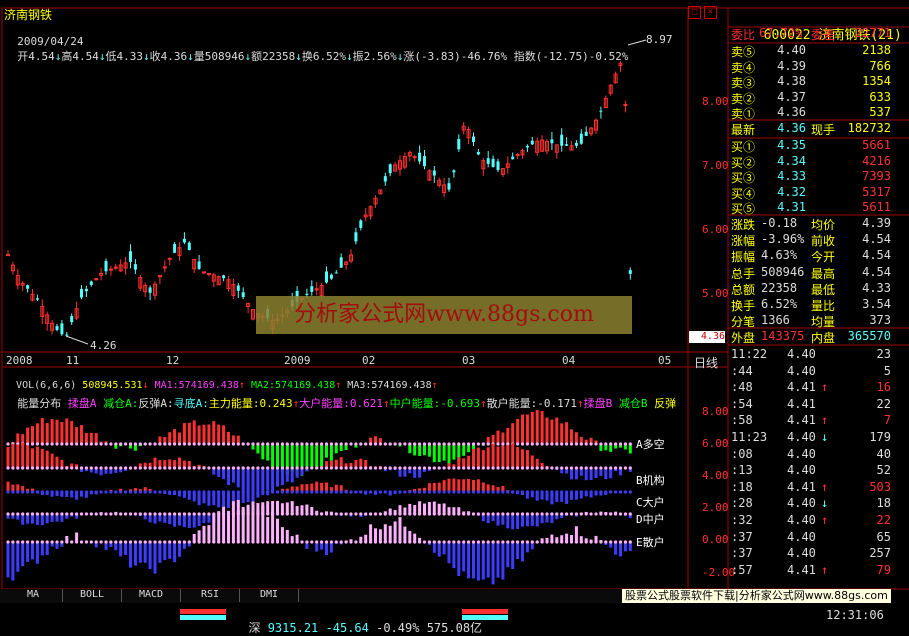 The height and width of the screenshot is (636, 909). What do you see at coordinates (92, 595) in the screenshot?
I see `tab-boll: BOLL` at bounding box center [92, 595].